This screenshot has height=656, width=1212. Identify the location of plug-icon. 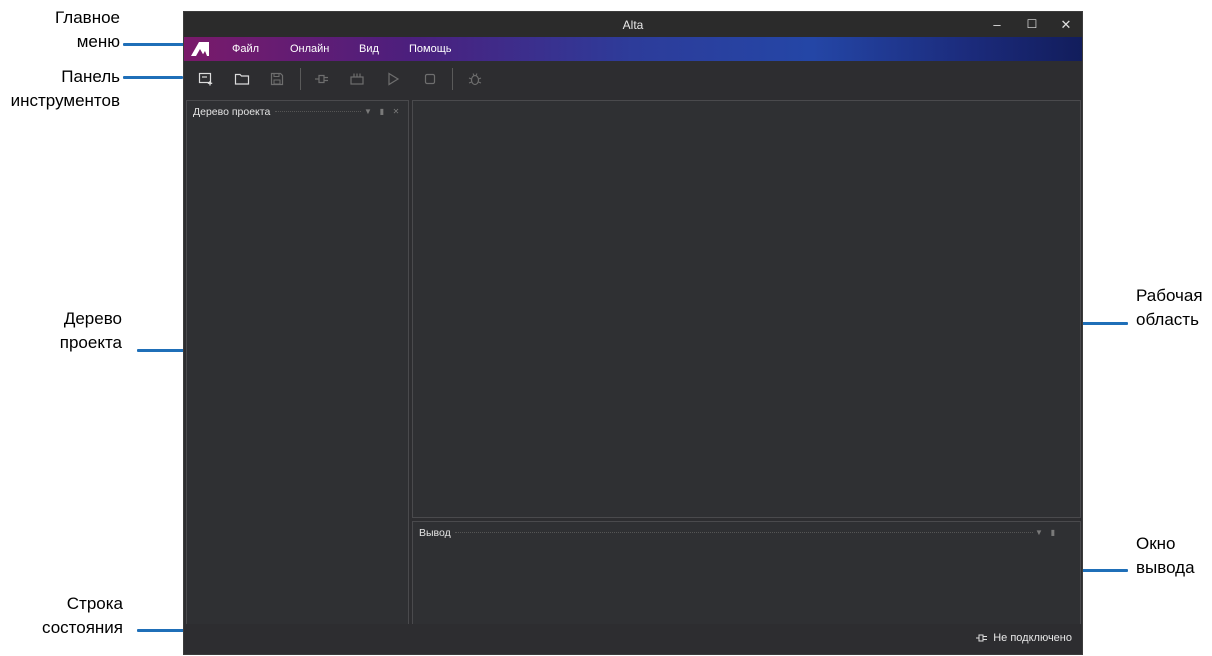
(982, 638).